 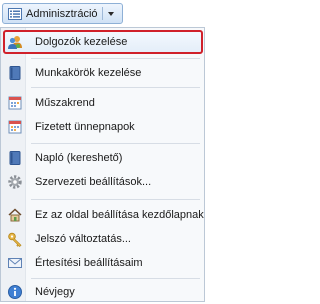 I want to click on menu-item-set-homepage: Ez az oldal beállítása kezdőlapnak, so click(x=103, y=215).